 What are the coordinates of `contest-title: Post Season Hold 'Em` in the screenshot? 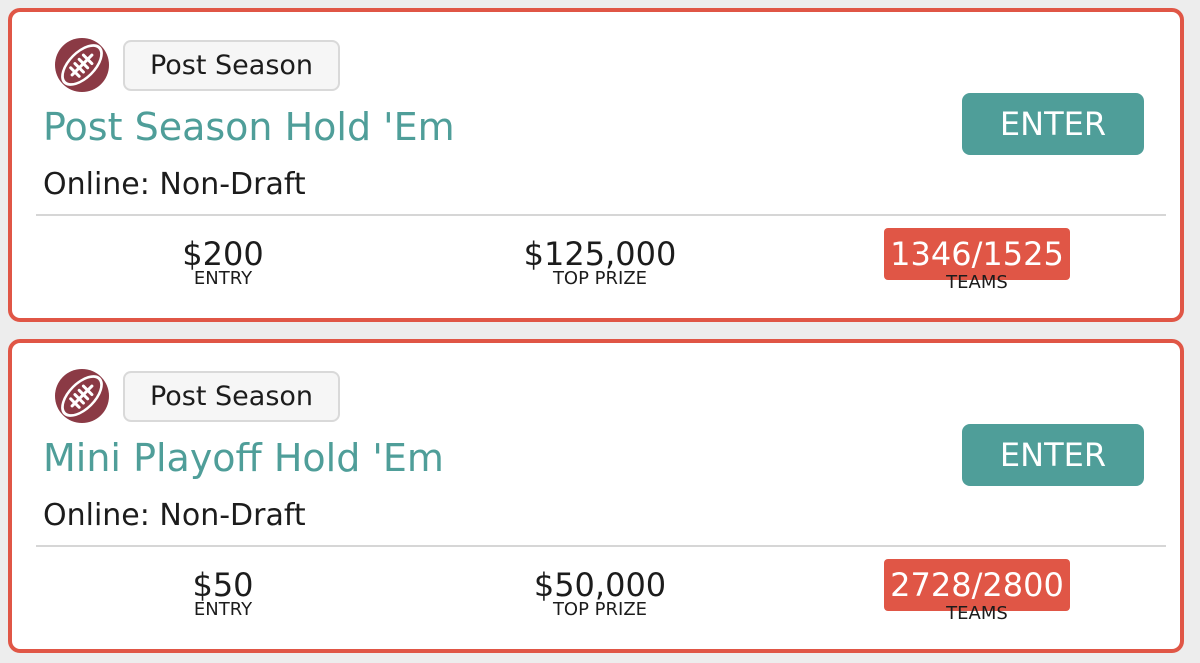 It's located at (249, 127).